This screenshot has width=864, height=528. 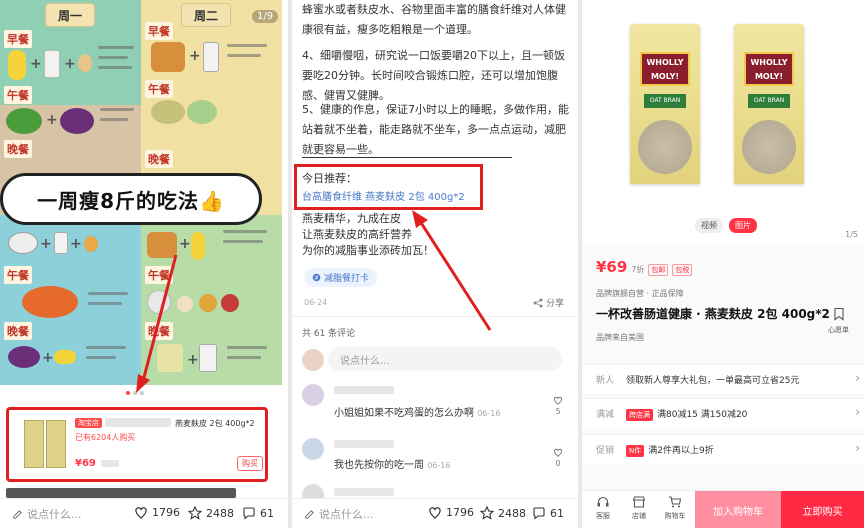 I want to click on wishlist-button: 心愿单, so click(x=838, y=320).